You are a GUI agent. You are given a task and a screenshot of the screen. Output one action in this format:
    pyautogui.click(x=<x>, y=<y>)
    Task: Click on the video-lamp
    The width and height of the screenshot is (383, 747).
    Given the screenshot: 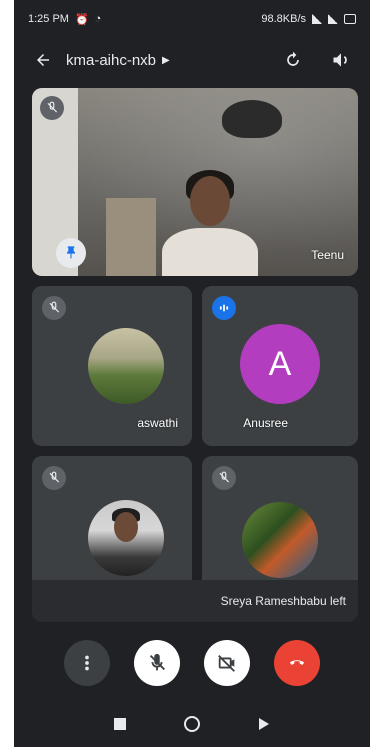 What is the action you would take?
    pyautogui.click(x=252, y=119)
    